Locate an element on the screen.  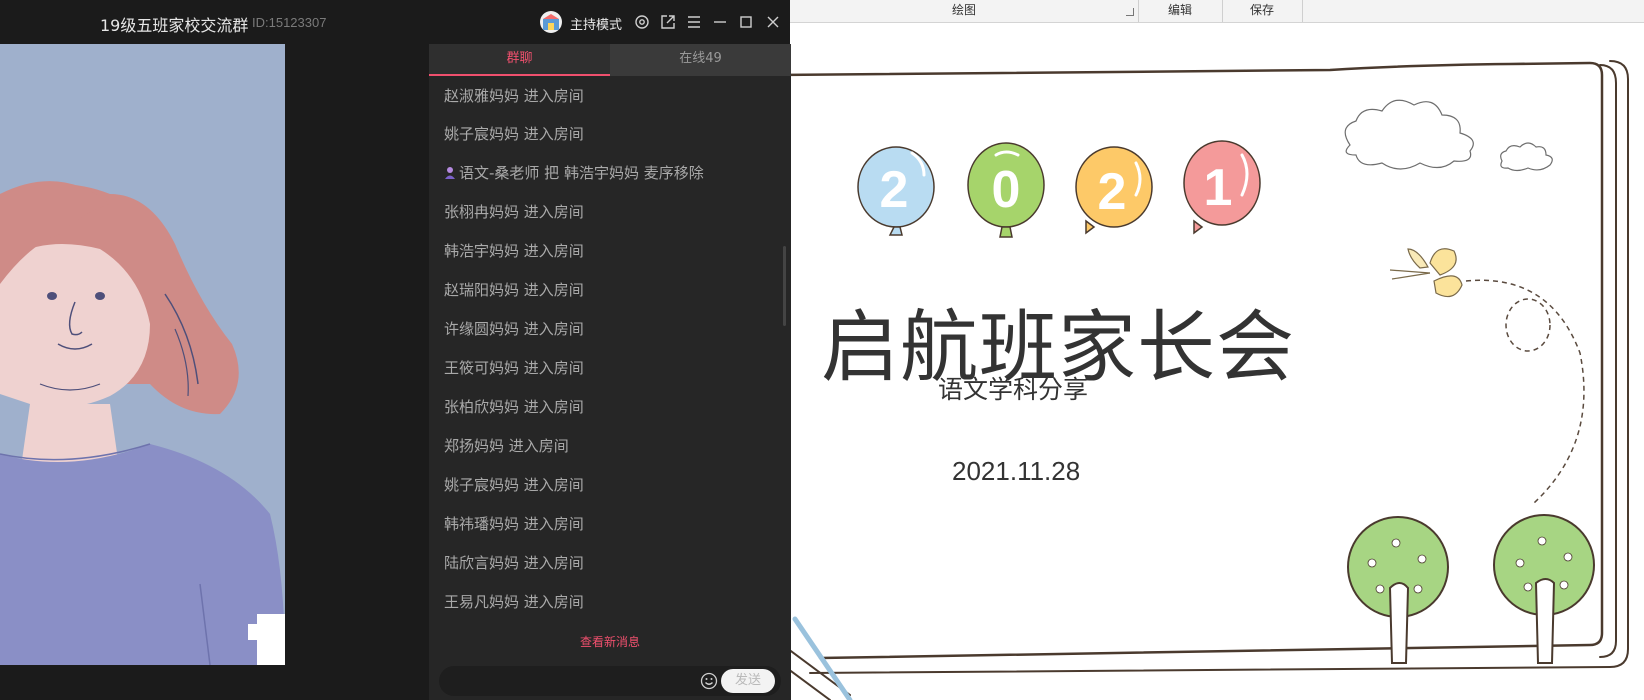
emoji-button is located at coordinates (709, 681).